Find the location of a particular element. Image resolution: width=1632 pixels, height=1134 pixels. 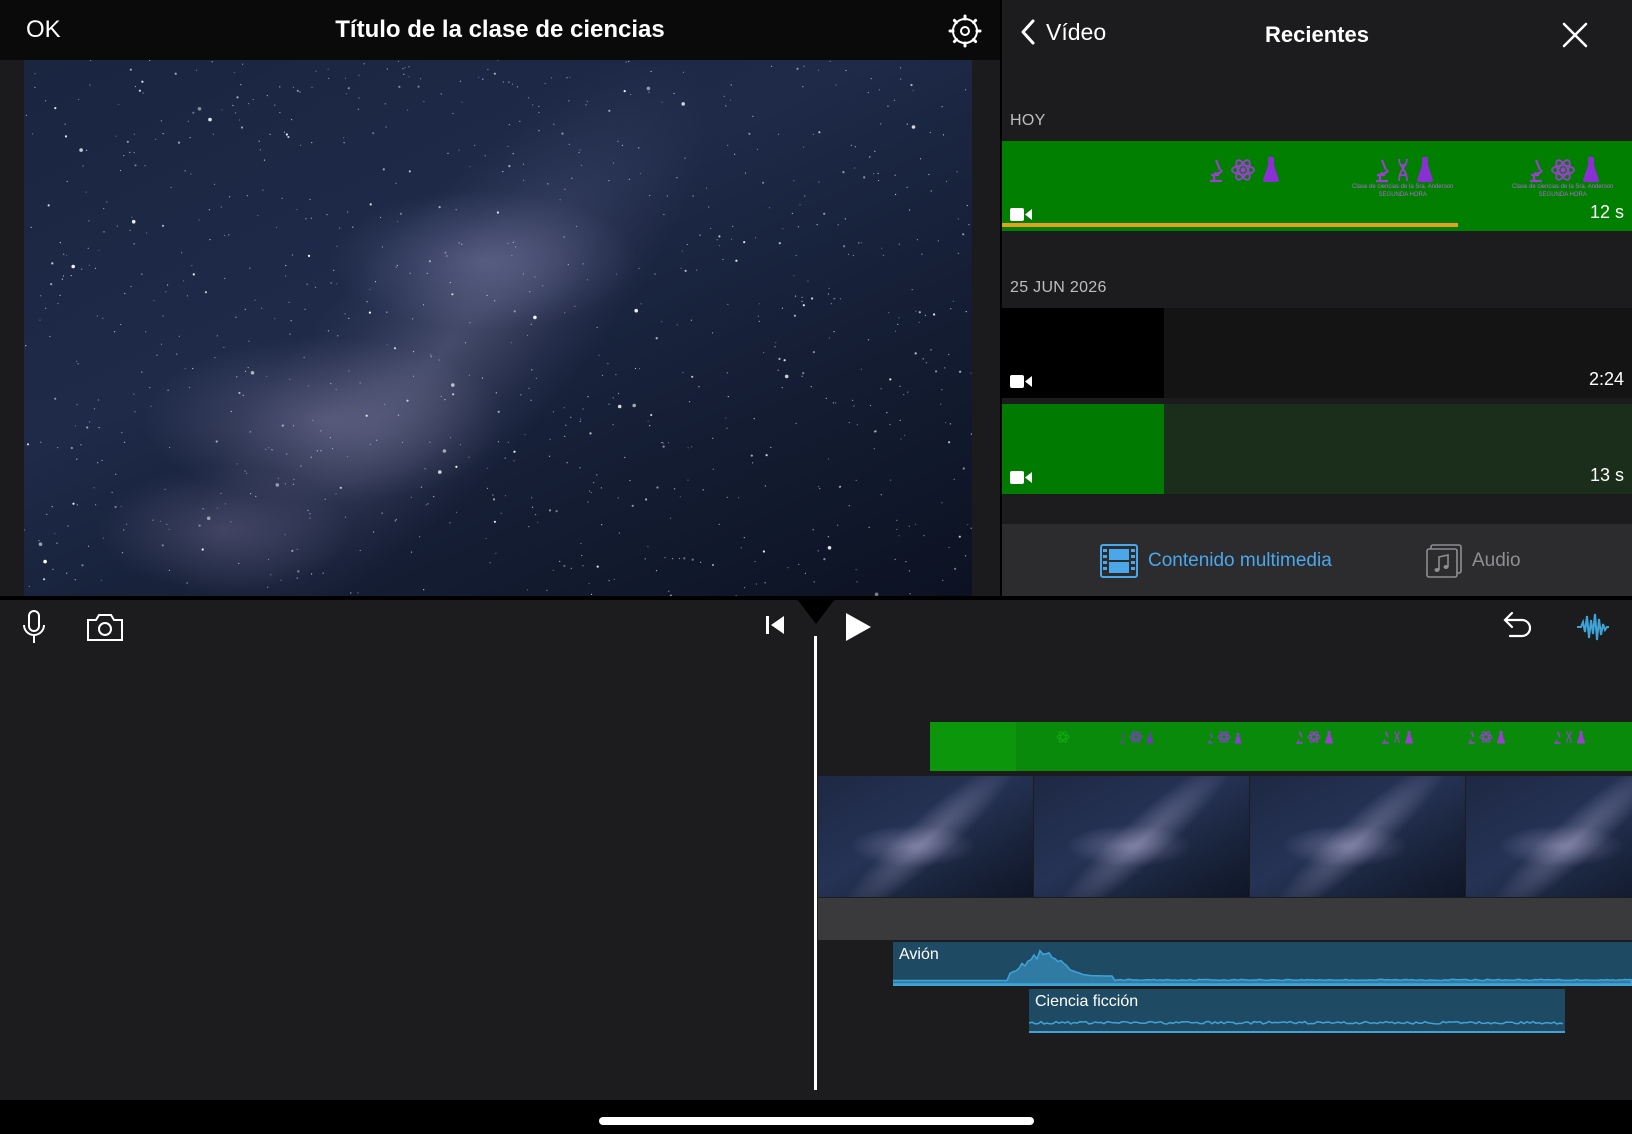

audio-clip-avion: Avión is located at coordinates (1262, 964).